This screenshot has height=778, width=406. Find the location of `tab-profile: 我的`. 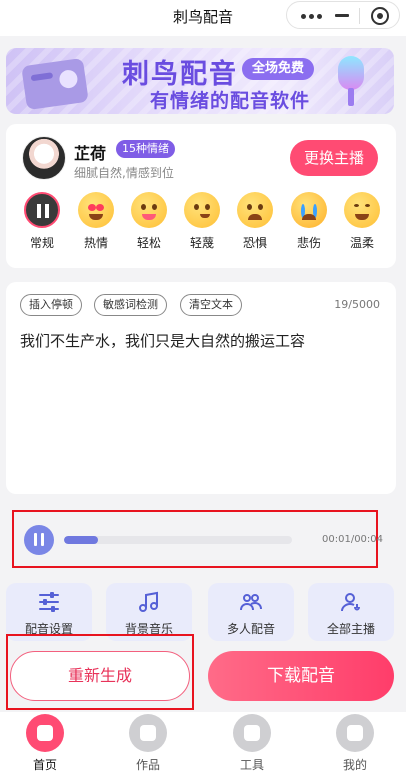

tab-profile: 我的 is located at coordinates (355, 742).